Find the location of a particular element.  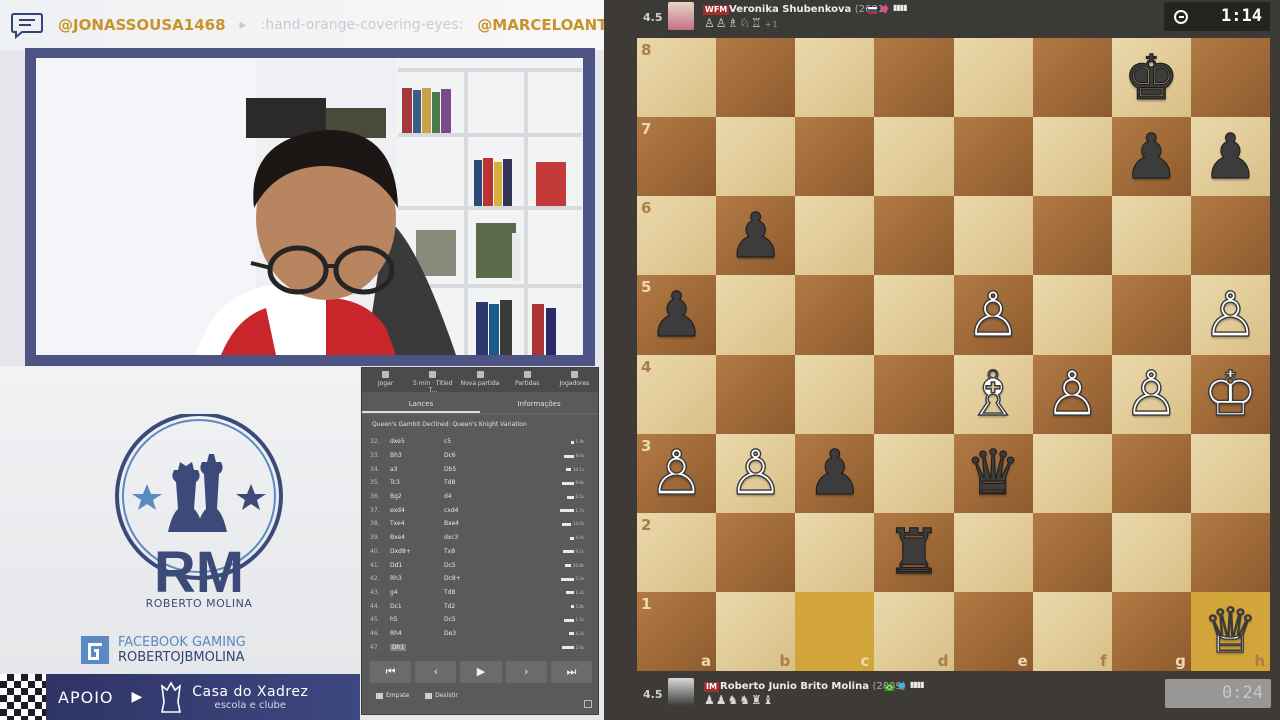

white-bishop-icon: ♗ is located at coordinates (993, 393).